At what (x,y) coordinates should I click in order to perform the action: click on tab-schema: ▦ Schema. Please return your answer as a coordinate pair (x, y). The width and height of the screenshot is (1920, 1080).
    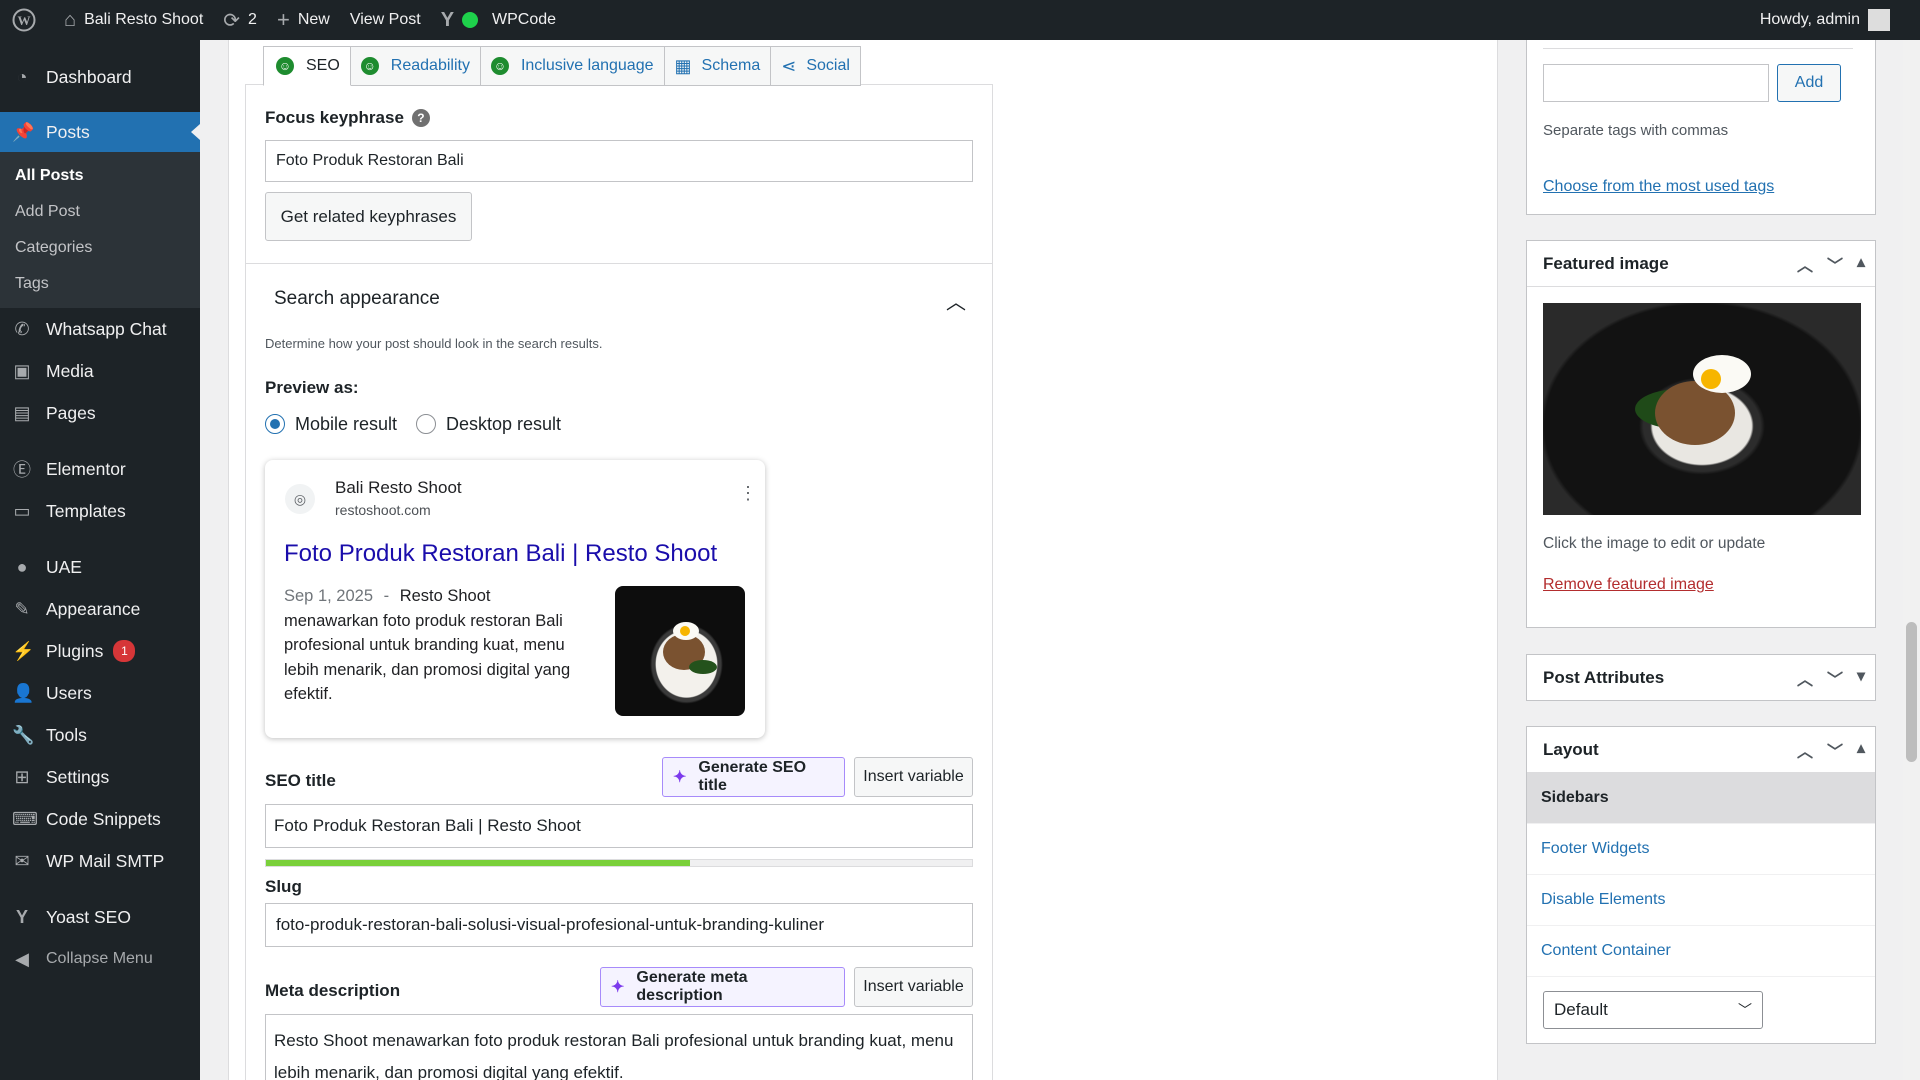
    Looking at the image, I should click on (718, 66).